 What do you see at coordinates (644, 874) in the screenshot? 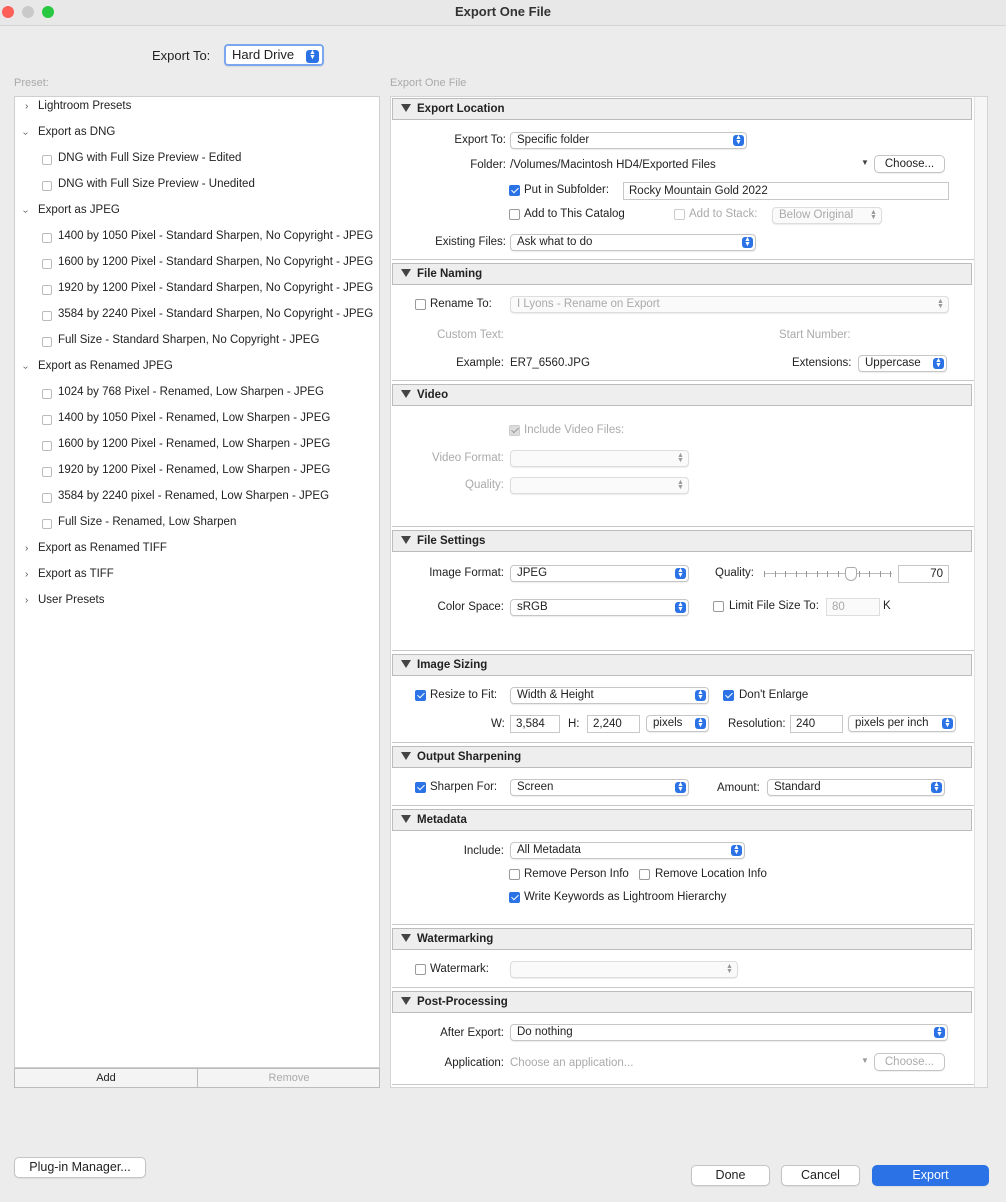
I see `remove-location-checkbox` at bounding box center [644, 874].